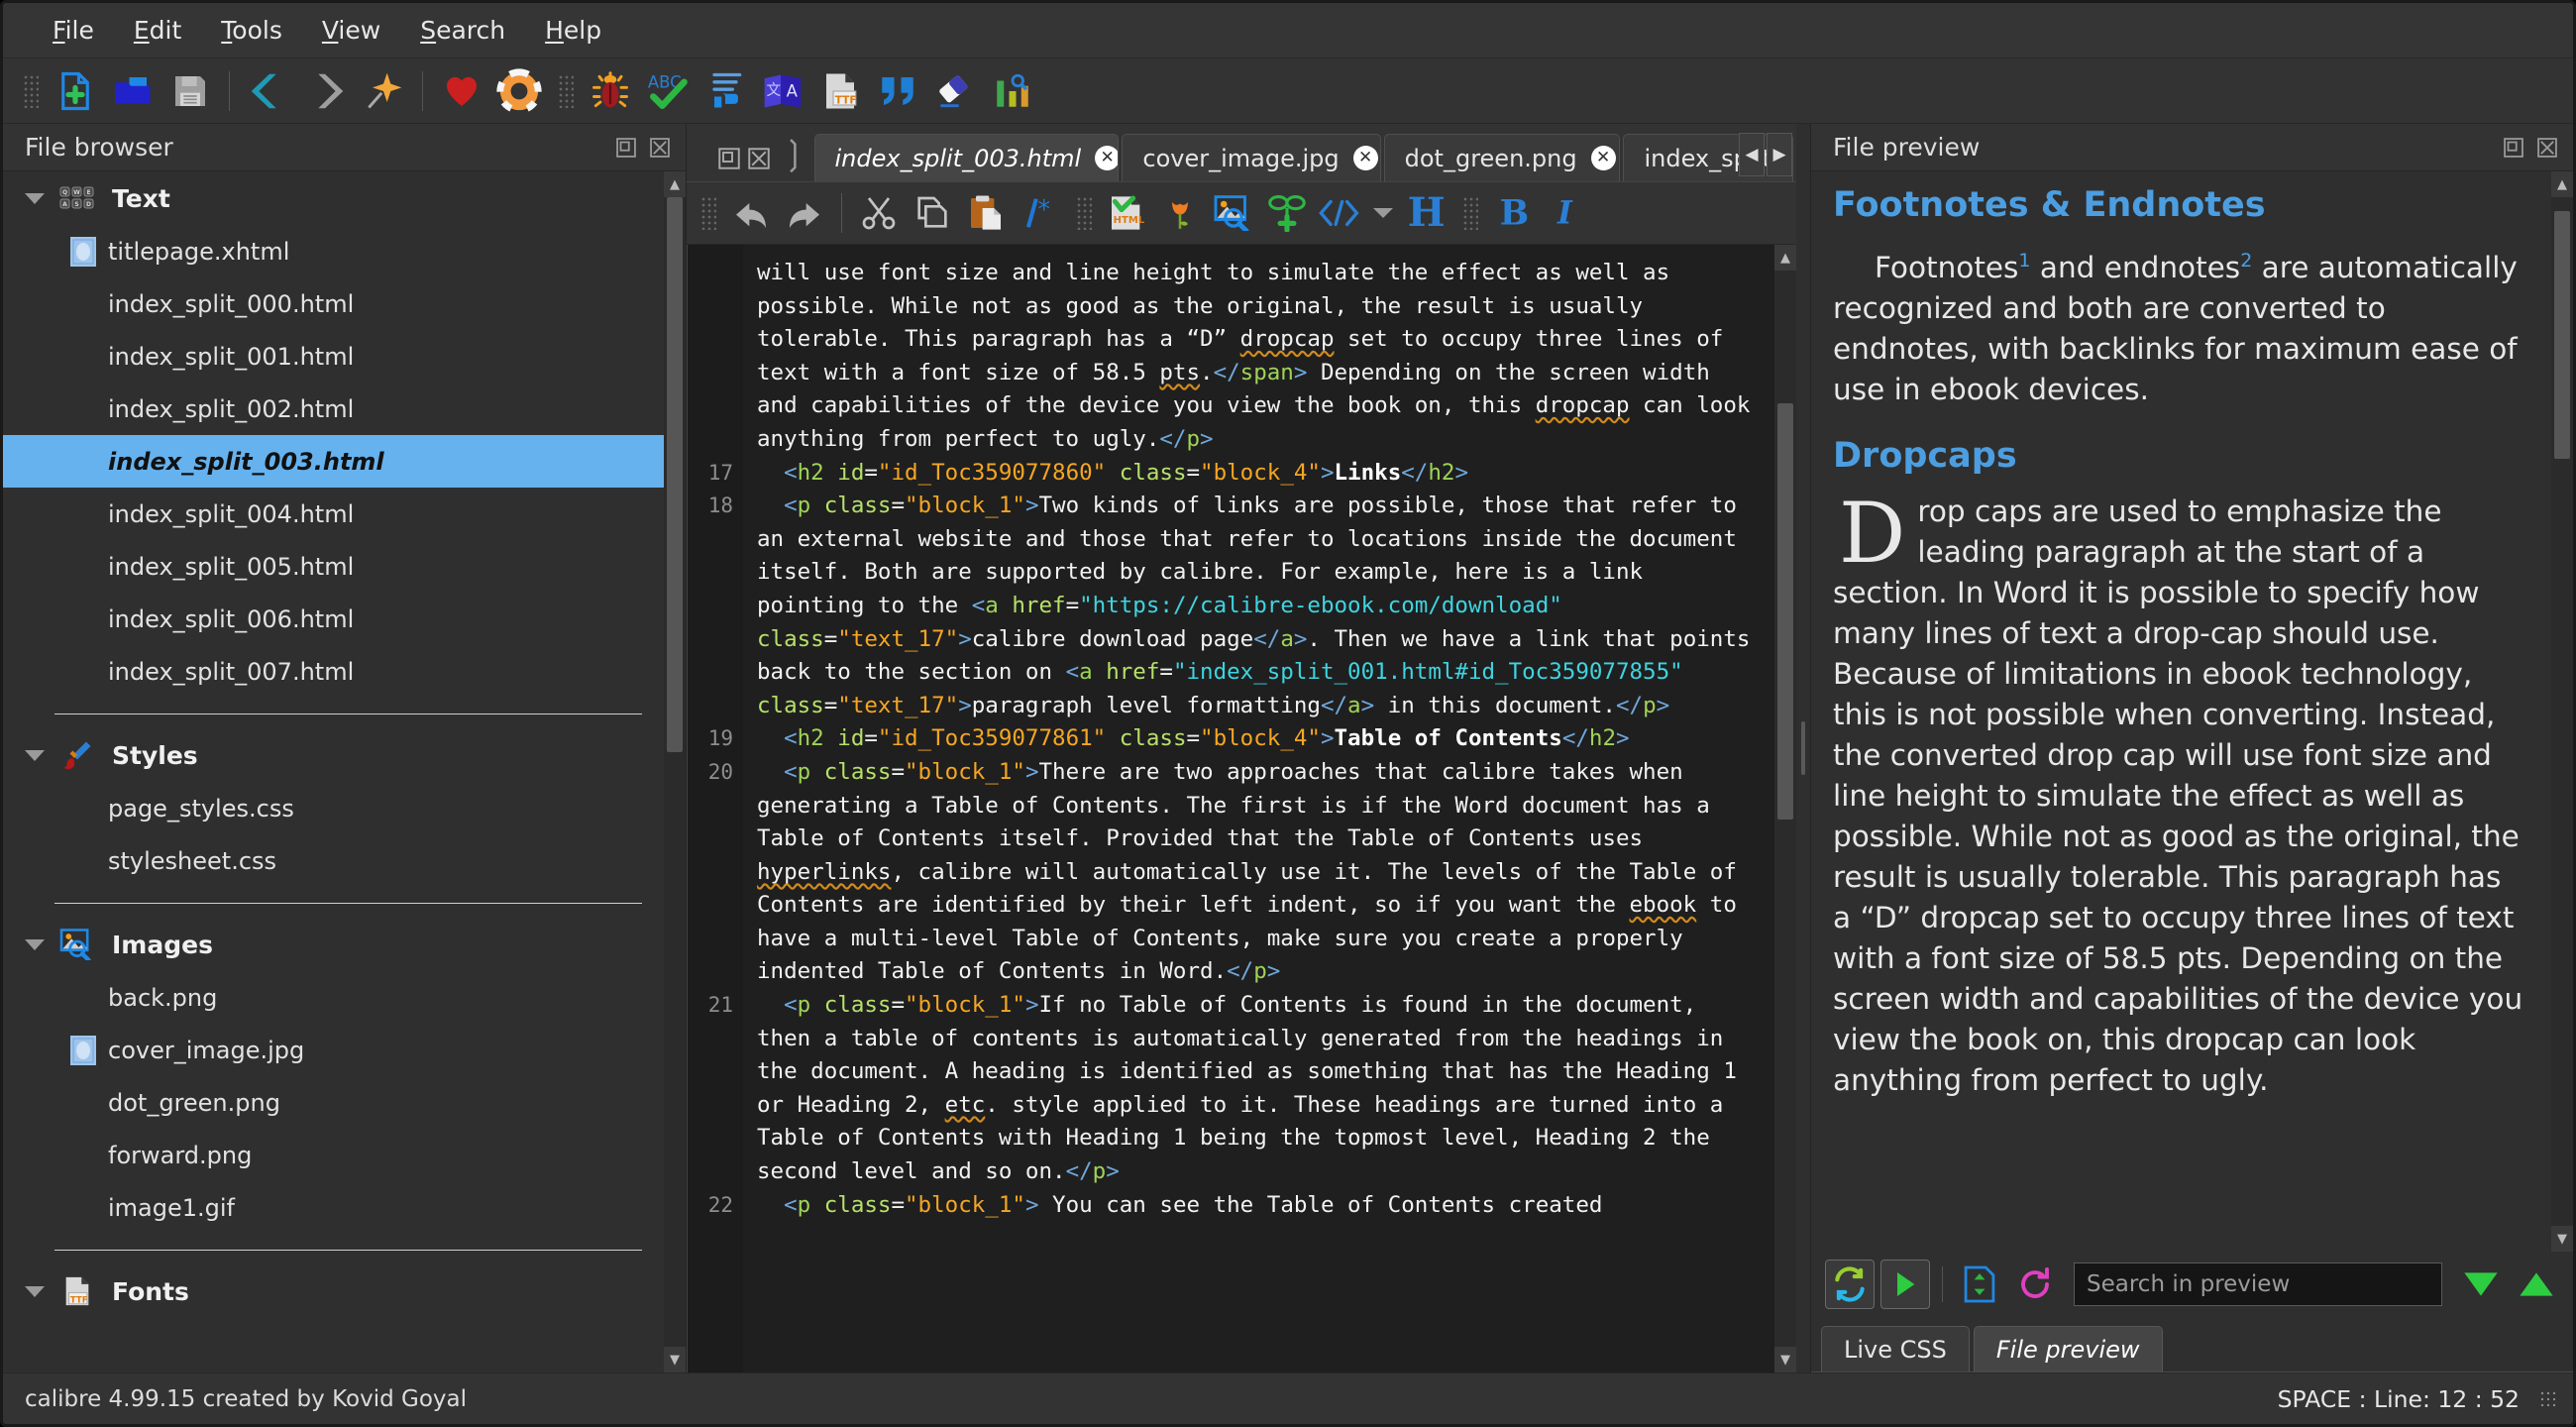 This screenshot has height=1427, width=2576. I want to click on resize-grip, so click(2548, 1398).